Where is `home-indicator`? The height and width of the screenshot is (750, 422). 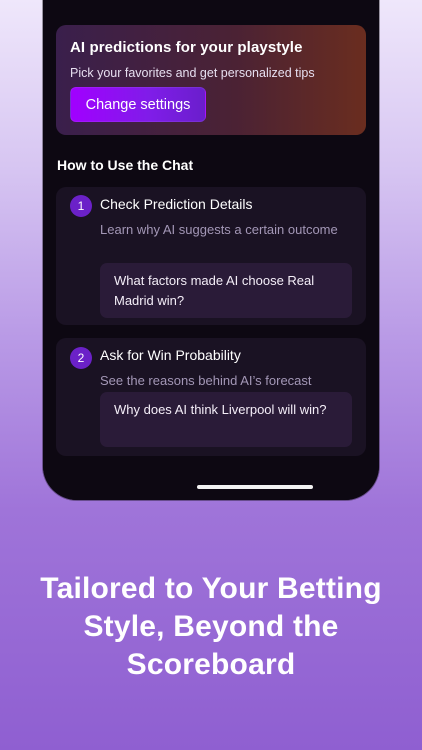 home-indicator is located at coordinates (255, 487).